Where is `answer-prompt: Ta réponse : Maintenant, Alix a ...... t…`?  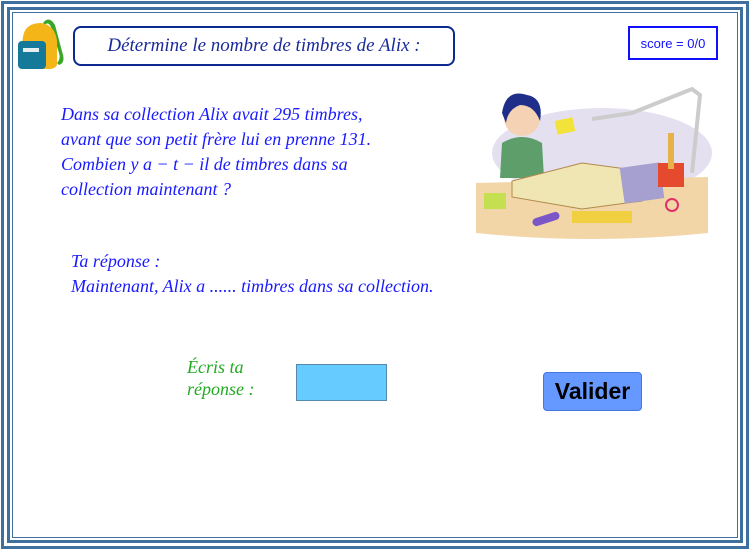 answer-prompt: Ta réponse : Maintenant, Alix a ...... t… is located at coordinates (252, 274).